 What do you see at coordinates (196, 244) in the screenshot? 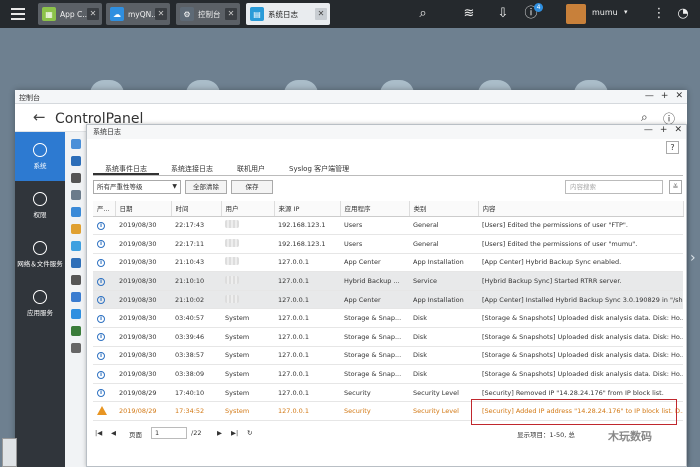
I see `row-time: 22:17:11` at bounding box center [196, 244].